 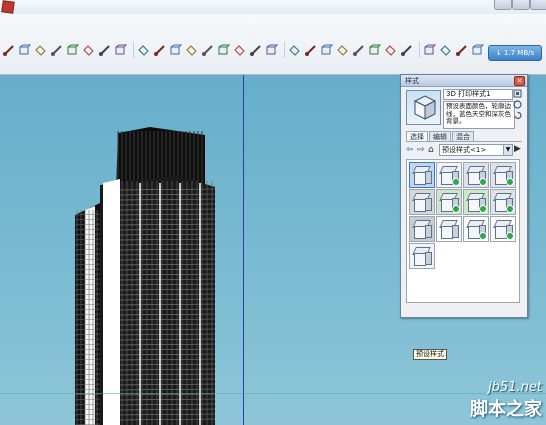 I want to click on green-axis-line, so click(x=273, y=393).